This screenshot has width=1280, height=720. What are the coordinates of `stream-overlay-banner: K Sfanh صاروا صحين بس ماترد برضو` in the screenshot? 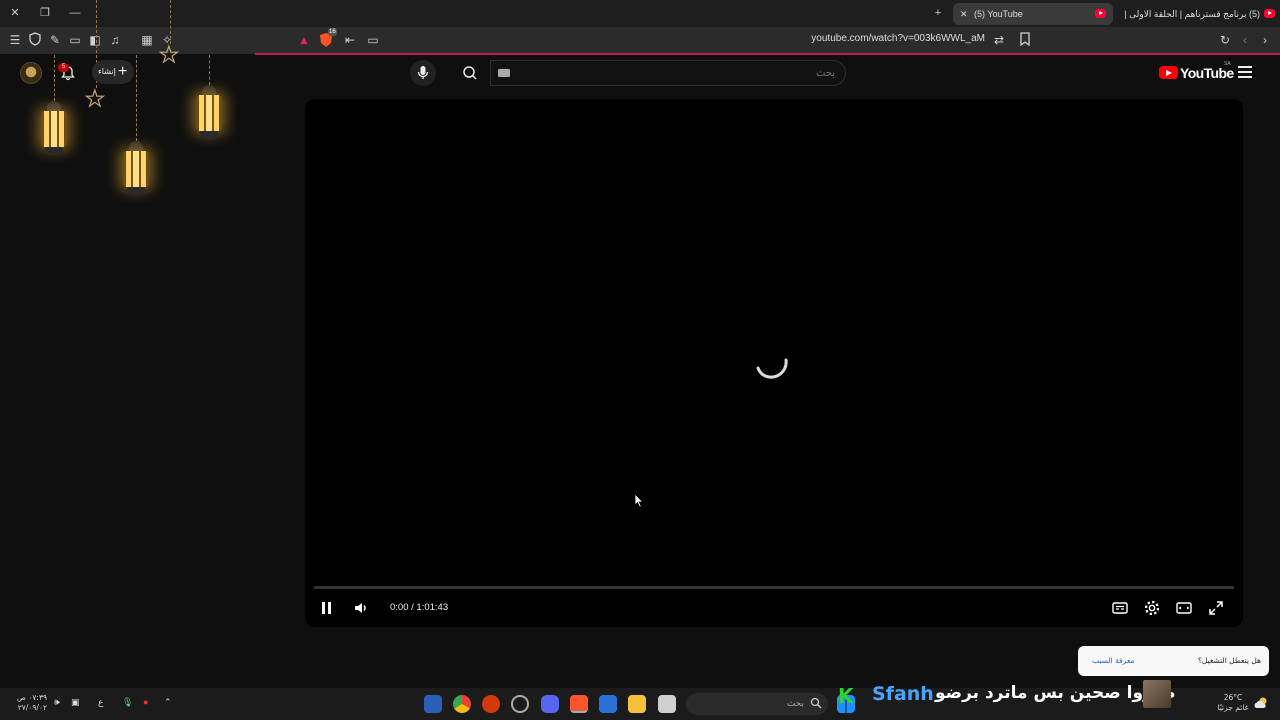 It's located at (1007, 695).